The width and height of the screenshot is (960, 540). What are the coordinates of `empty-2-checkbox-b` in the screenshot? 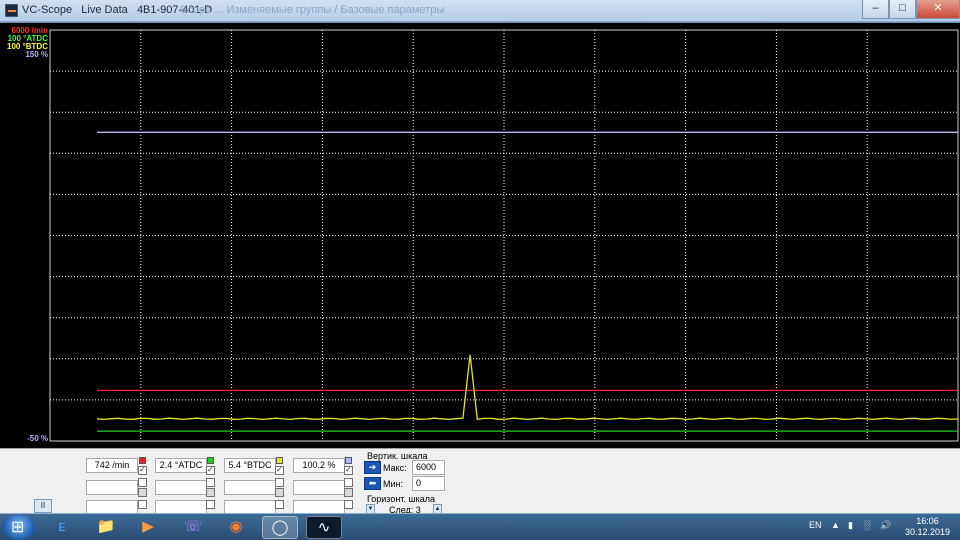 It's located at (210, 492).